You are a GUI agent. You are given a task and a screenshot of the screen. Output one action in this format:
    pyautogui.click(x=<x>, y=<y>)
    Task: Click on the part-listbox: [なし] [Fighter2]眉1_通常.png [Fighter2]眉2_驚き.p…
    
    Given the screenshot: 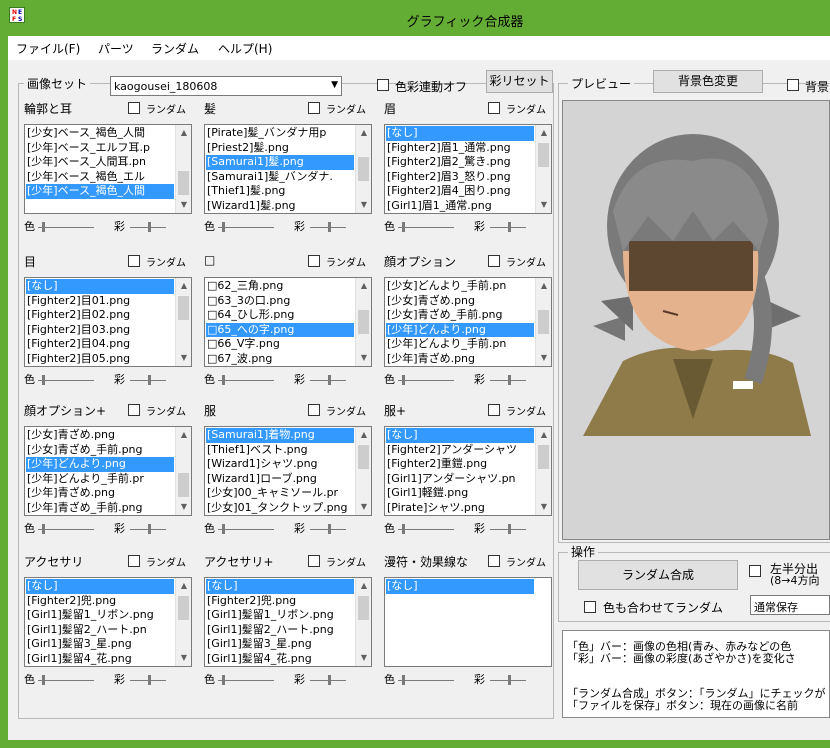 What is the action you would take?
    pyautogui.click(x=468, y=169)
    